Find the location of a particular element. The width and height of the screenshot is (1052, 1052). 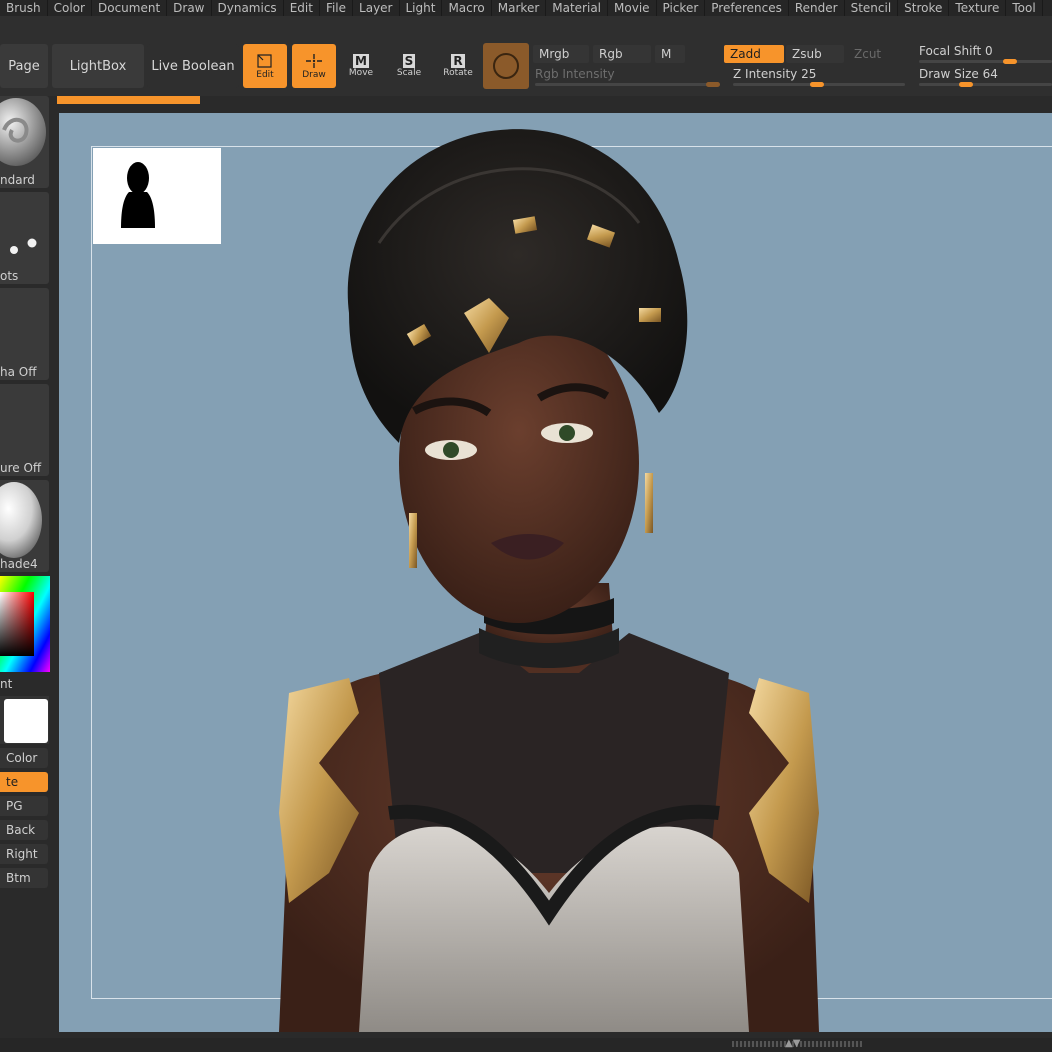

rotate-icon: R is located at coordinates (458, 61).